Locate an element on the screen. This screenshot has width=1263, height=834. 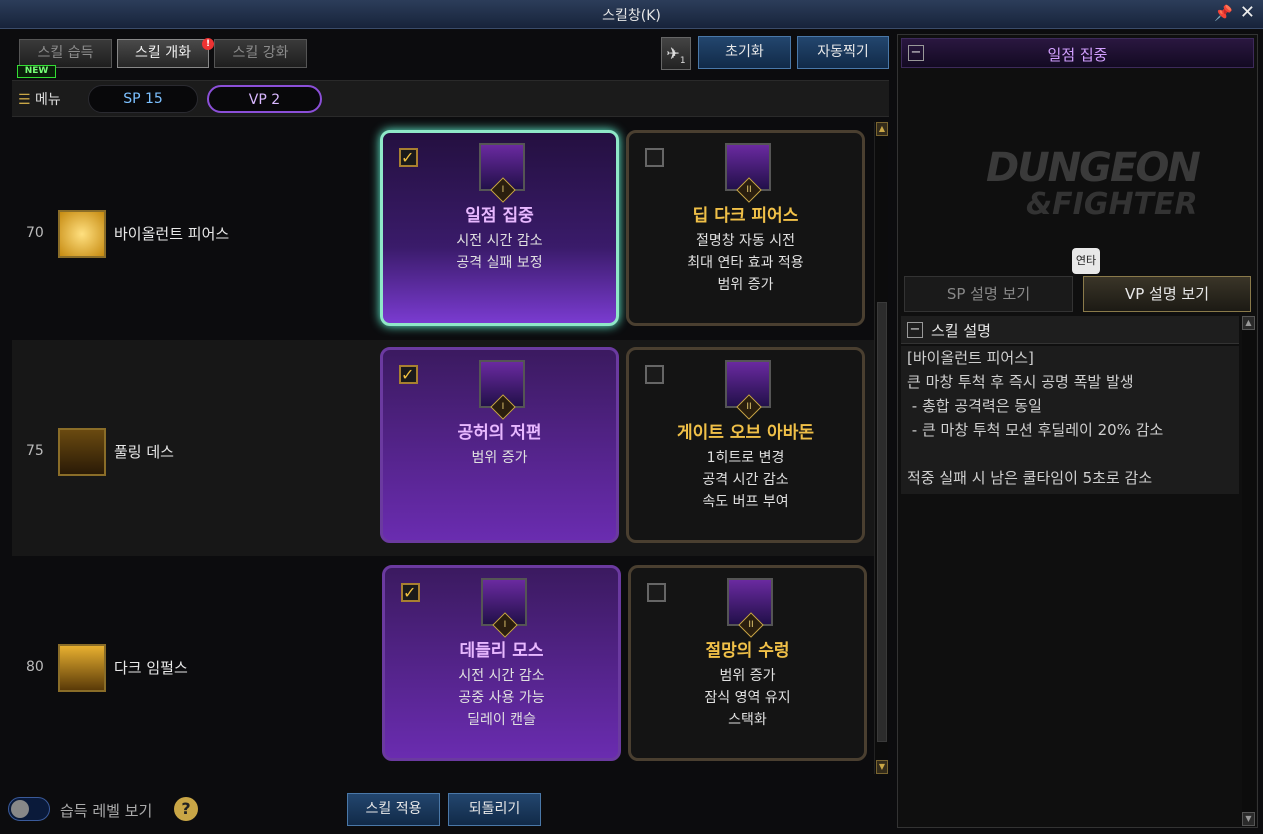
tab-skill-enhance: 스킬 강화 is located at coordinates (260, 53).